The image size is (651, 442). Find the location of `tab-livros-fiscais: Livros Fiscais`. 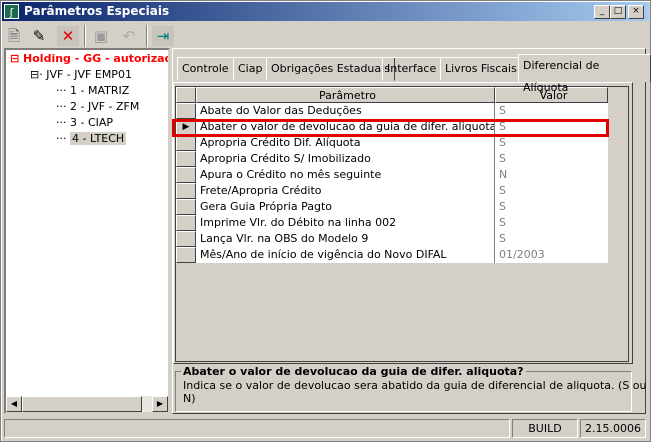

tab-livros-fiscais: Livros Fiscais is located at coordinates (481, 69).